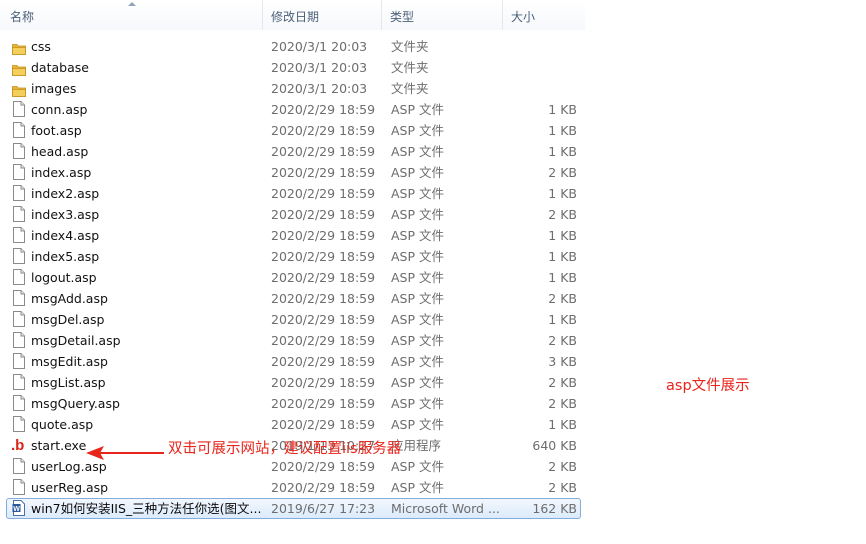 The width and height of the screenshot is (866, 544). Describe the element at coordinates (292, 256) in the screenshot. I see `file-row: index5.asp 2020/2/29 18:59 ASP 文件 1 KB` at that location.